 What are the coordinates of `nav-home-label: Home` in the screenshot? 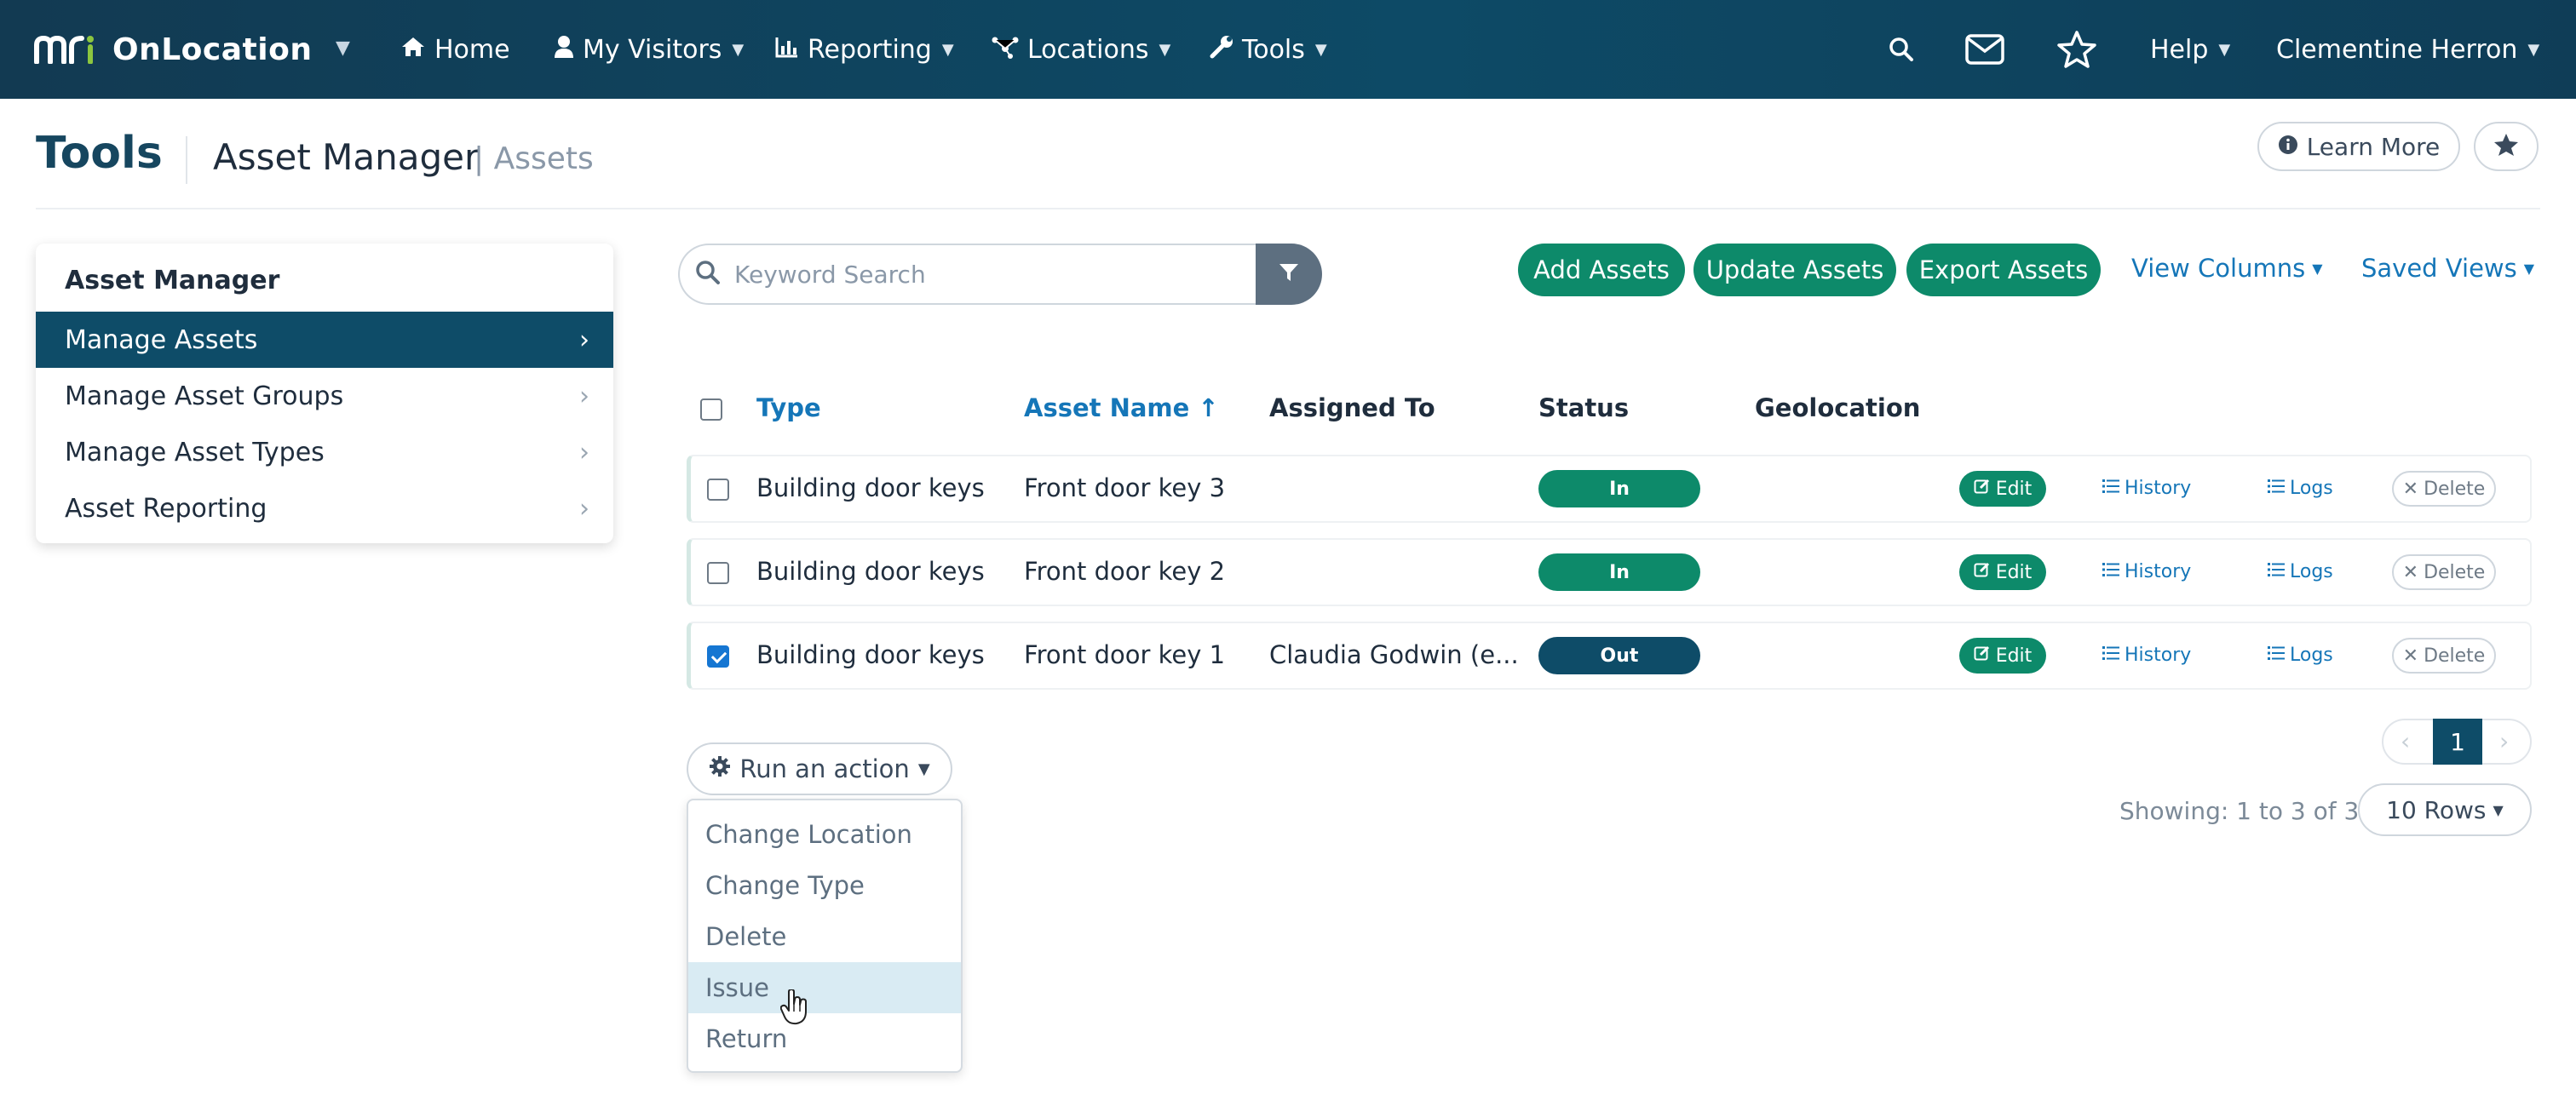 It's located at (472, 49).